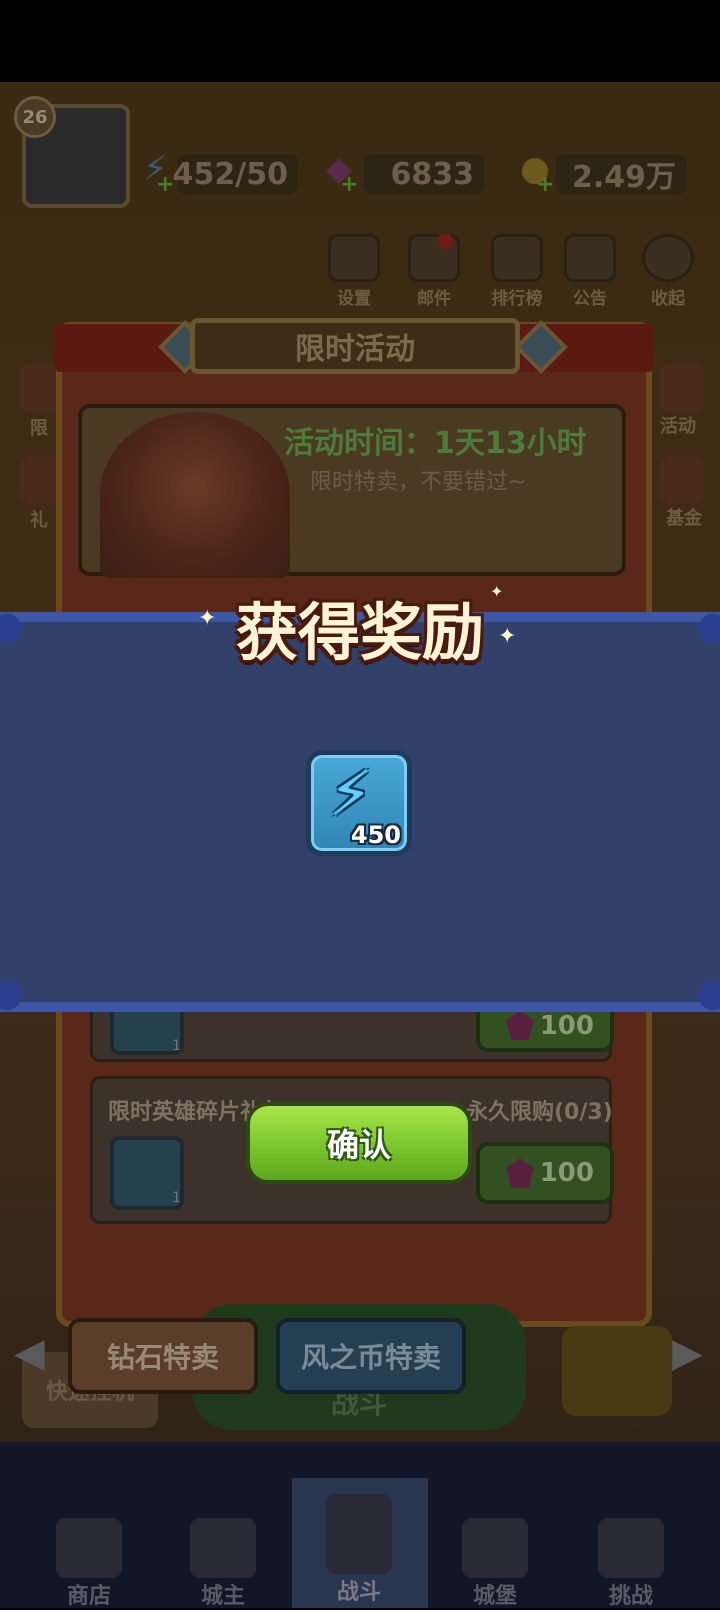 This screenshot has width=720, height=1610. I want to click on diamond-sale-tab: 钻石特卖, so click(163, 1356).